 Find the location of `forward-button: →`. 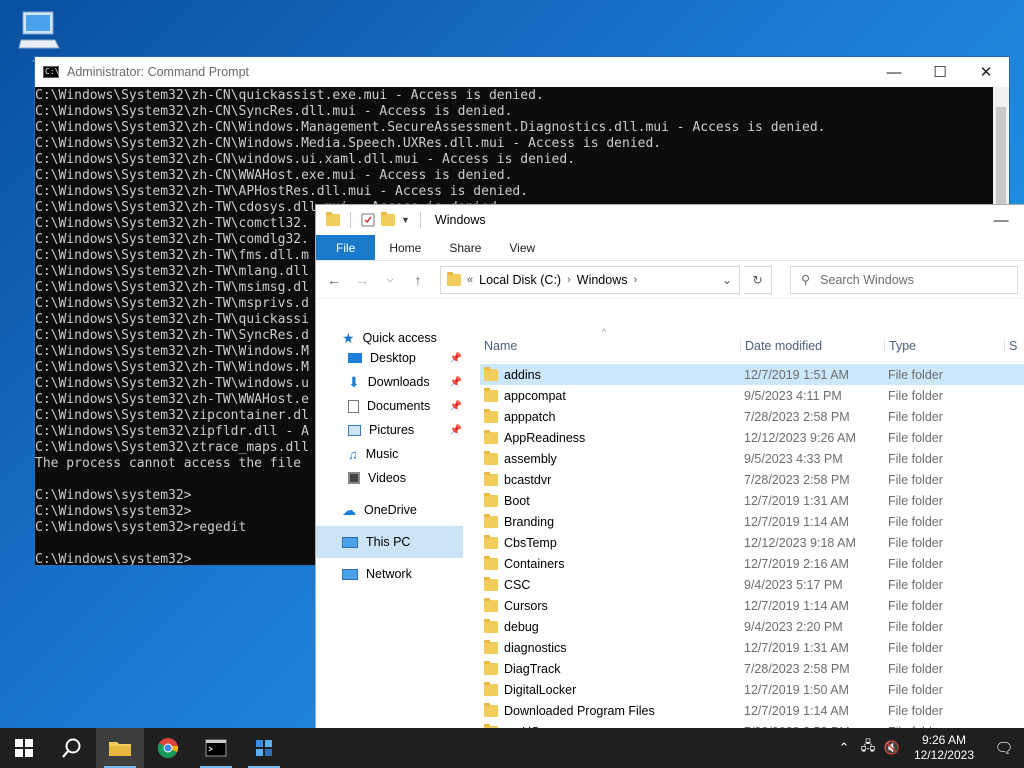

forward-button: → is located at coordinates (362, 280).